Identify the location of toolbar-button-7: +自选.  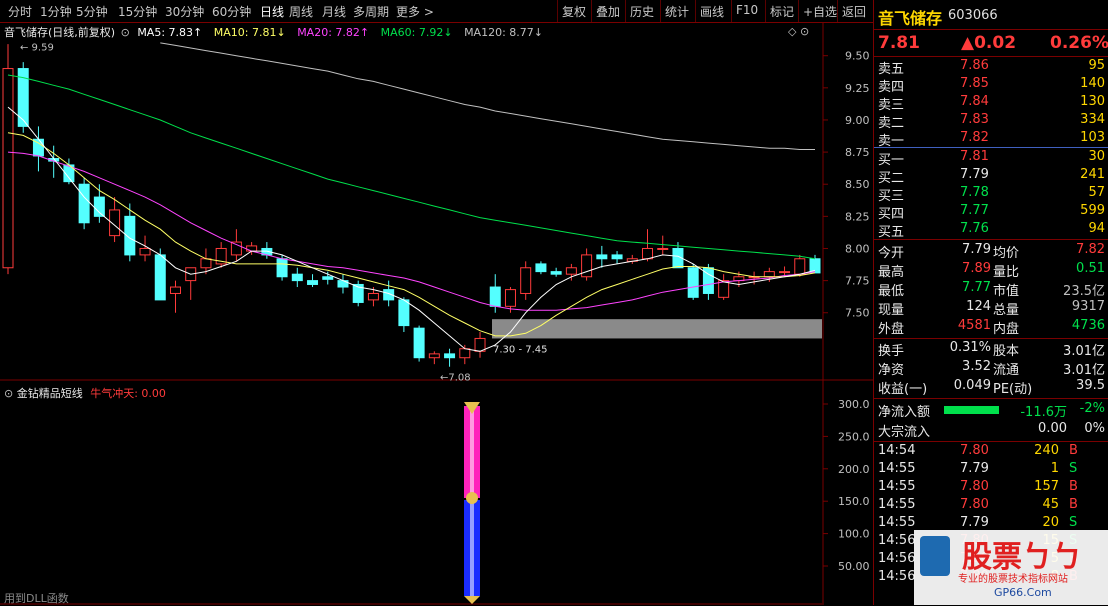
(820, 11).